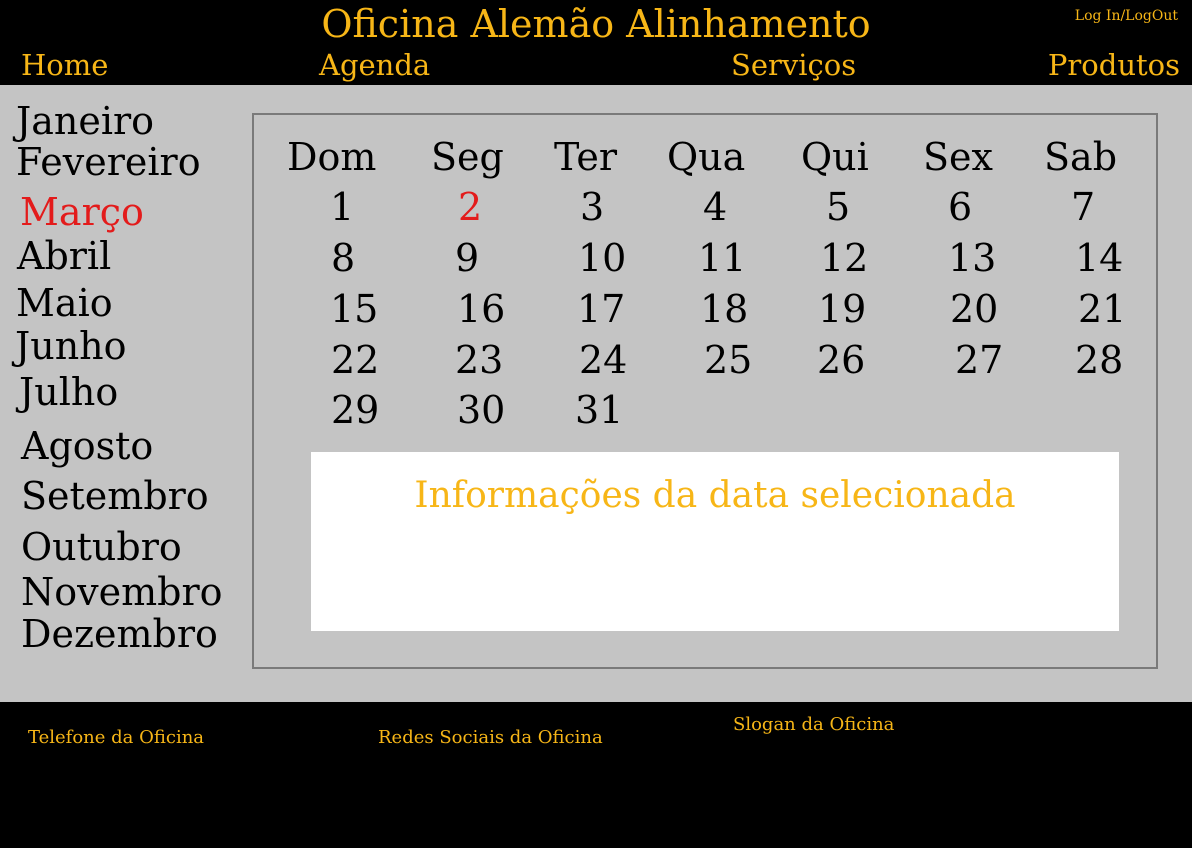  Describe the element at coordinates (108, 162) in the screenshot. I see `month-item: Fevereiro` at that location.